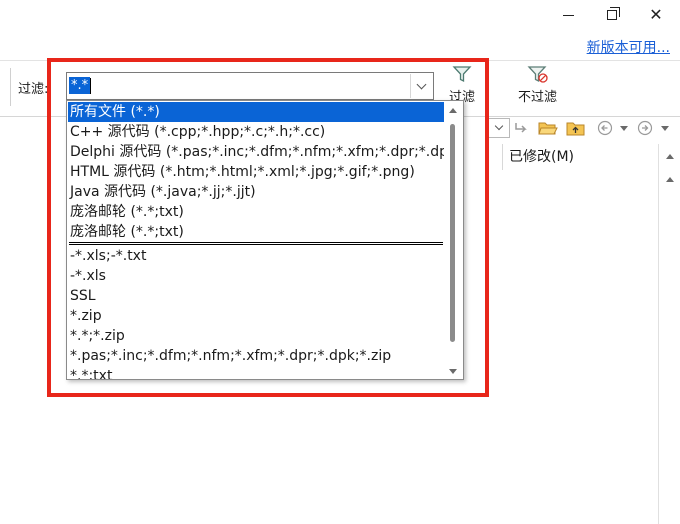 The height and width of the screenshot is (524, 680). I want to click on arrow-down-right-icon, so click(521, 128).